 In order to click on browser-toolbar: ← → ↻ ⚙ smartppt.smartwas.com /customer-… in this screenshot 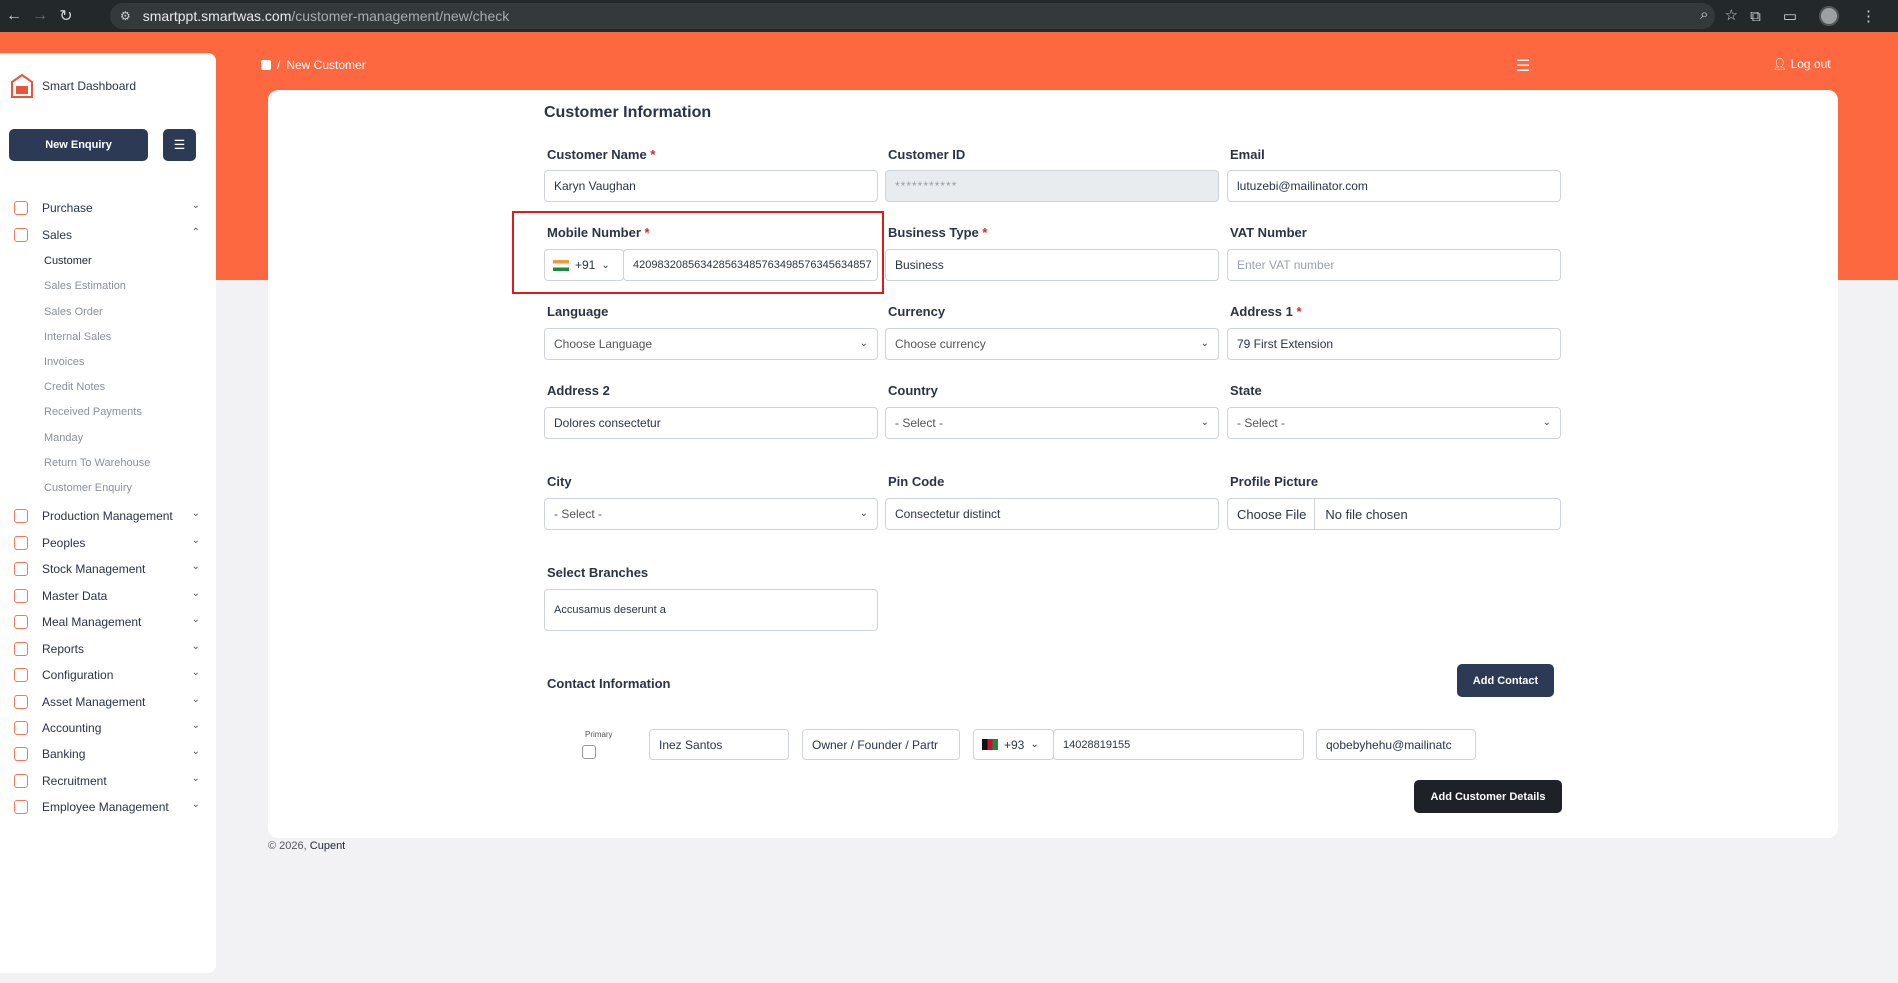, I will do `click(949, 16)`.